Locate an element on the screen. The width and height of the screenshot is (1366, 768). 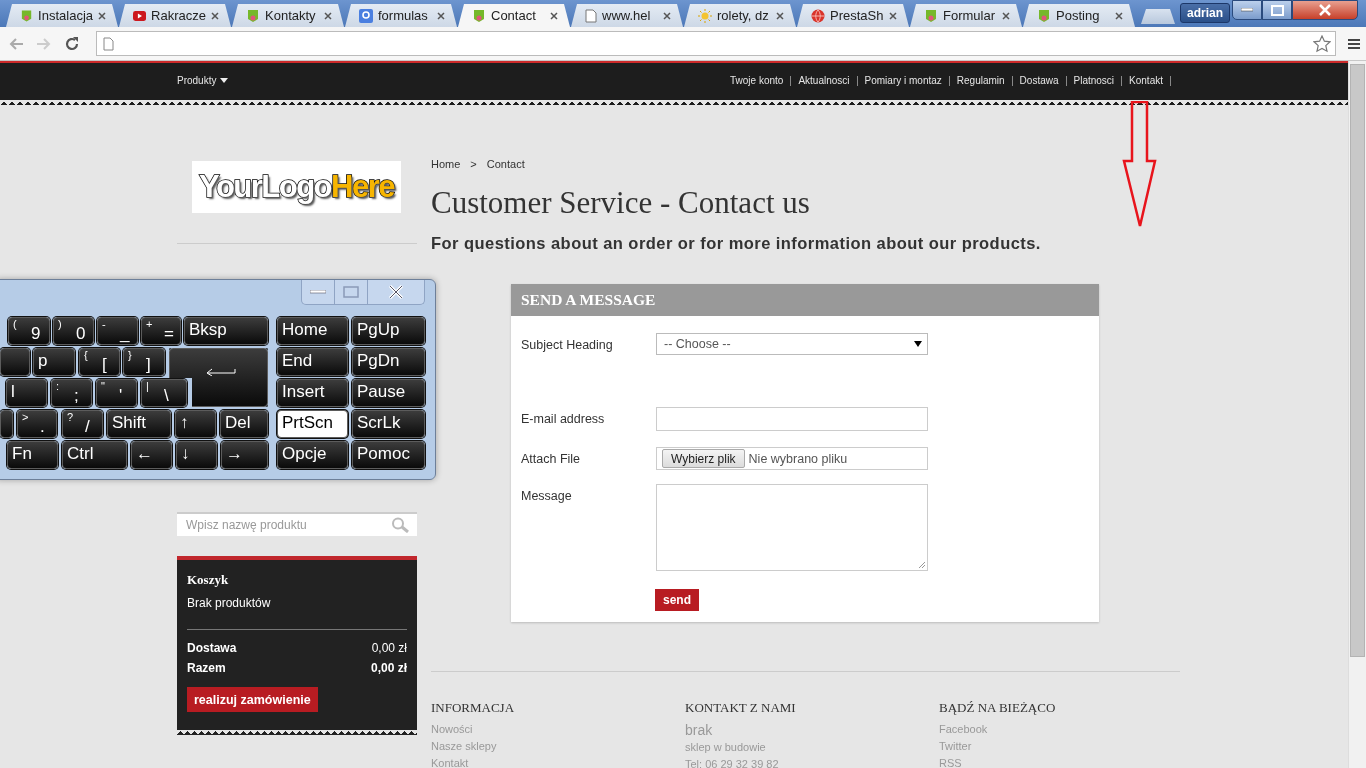
page-subtitle: For questions about an order or for more information about our products. is located at coordinates (736, 243).